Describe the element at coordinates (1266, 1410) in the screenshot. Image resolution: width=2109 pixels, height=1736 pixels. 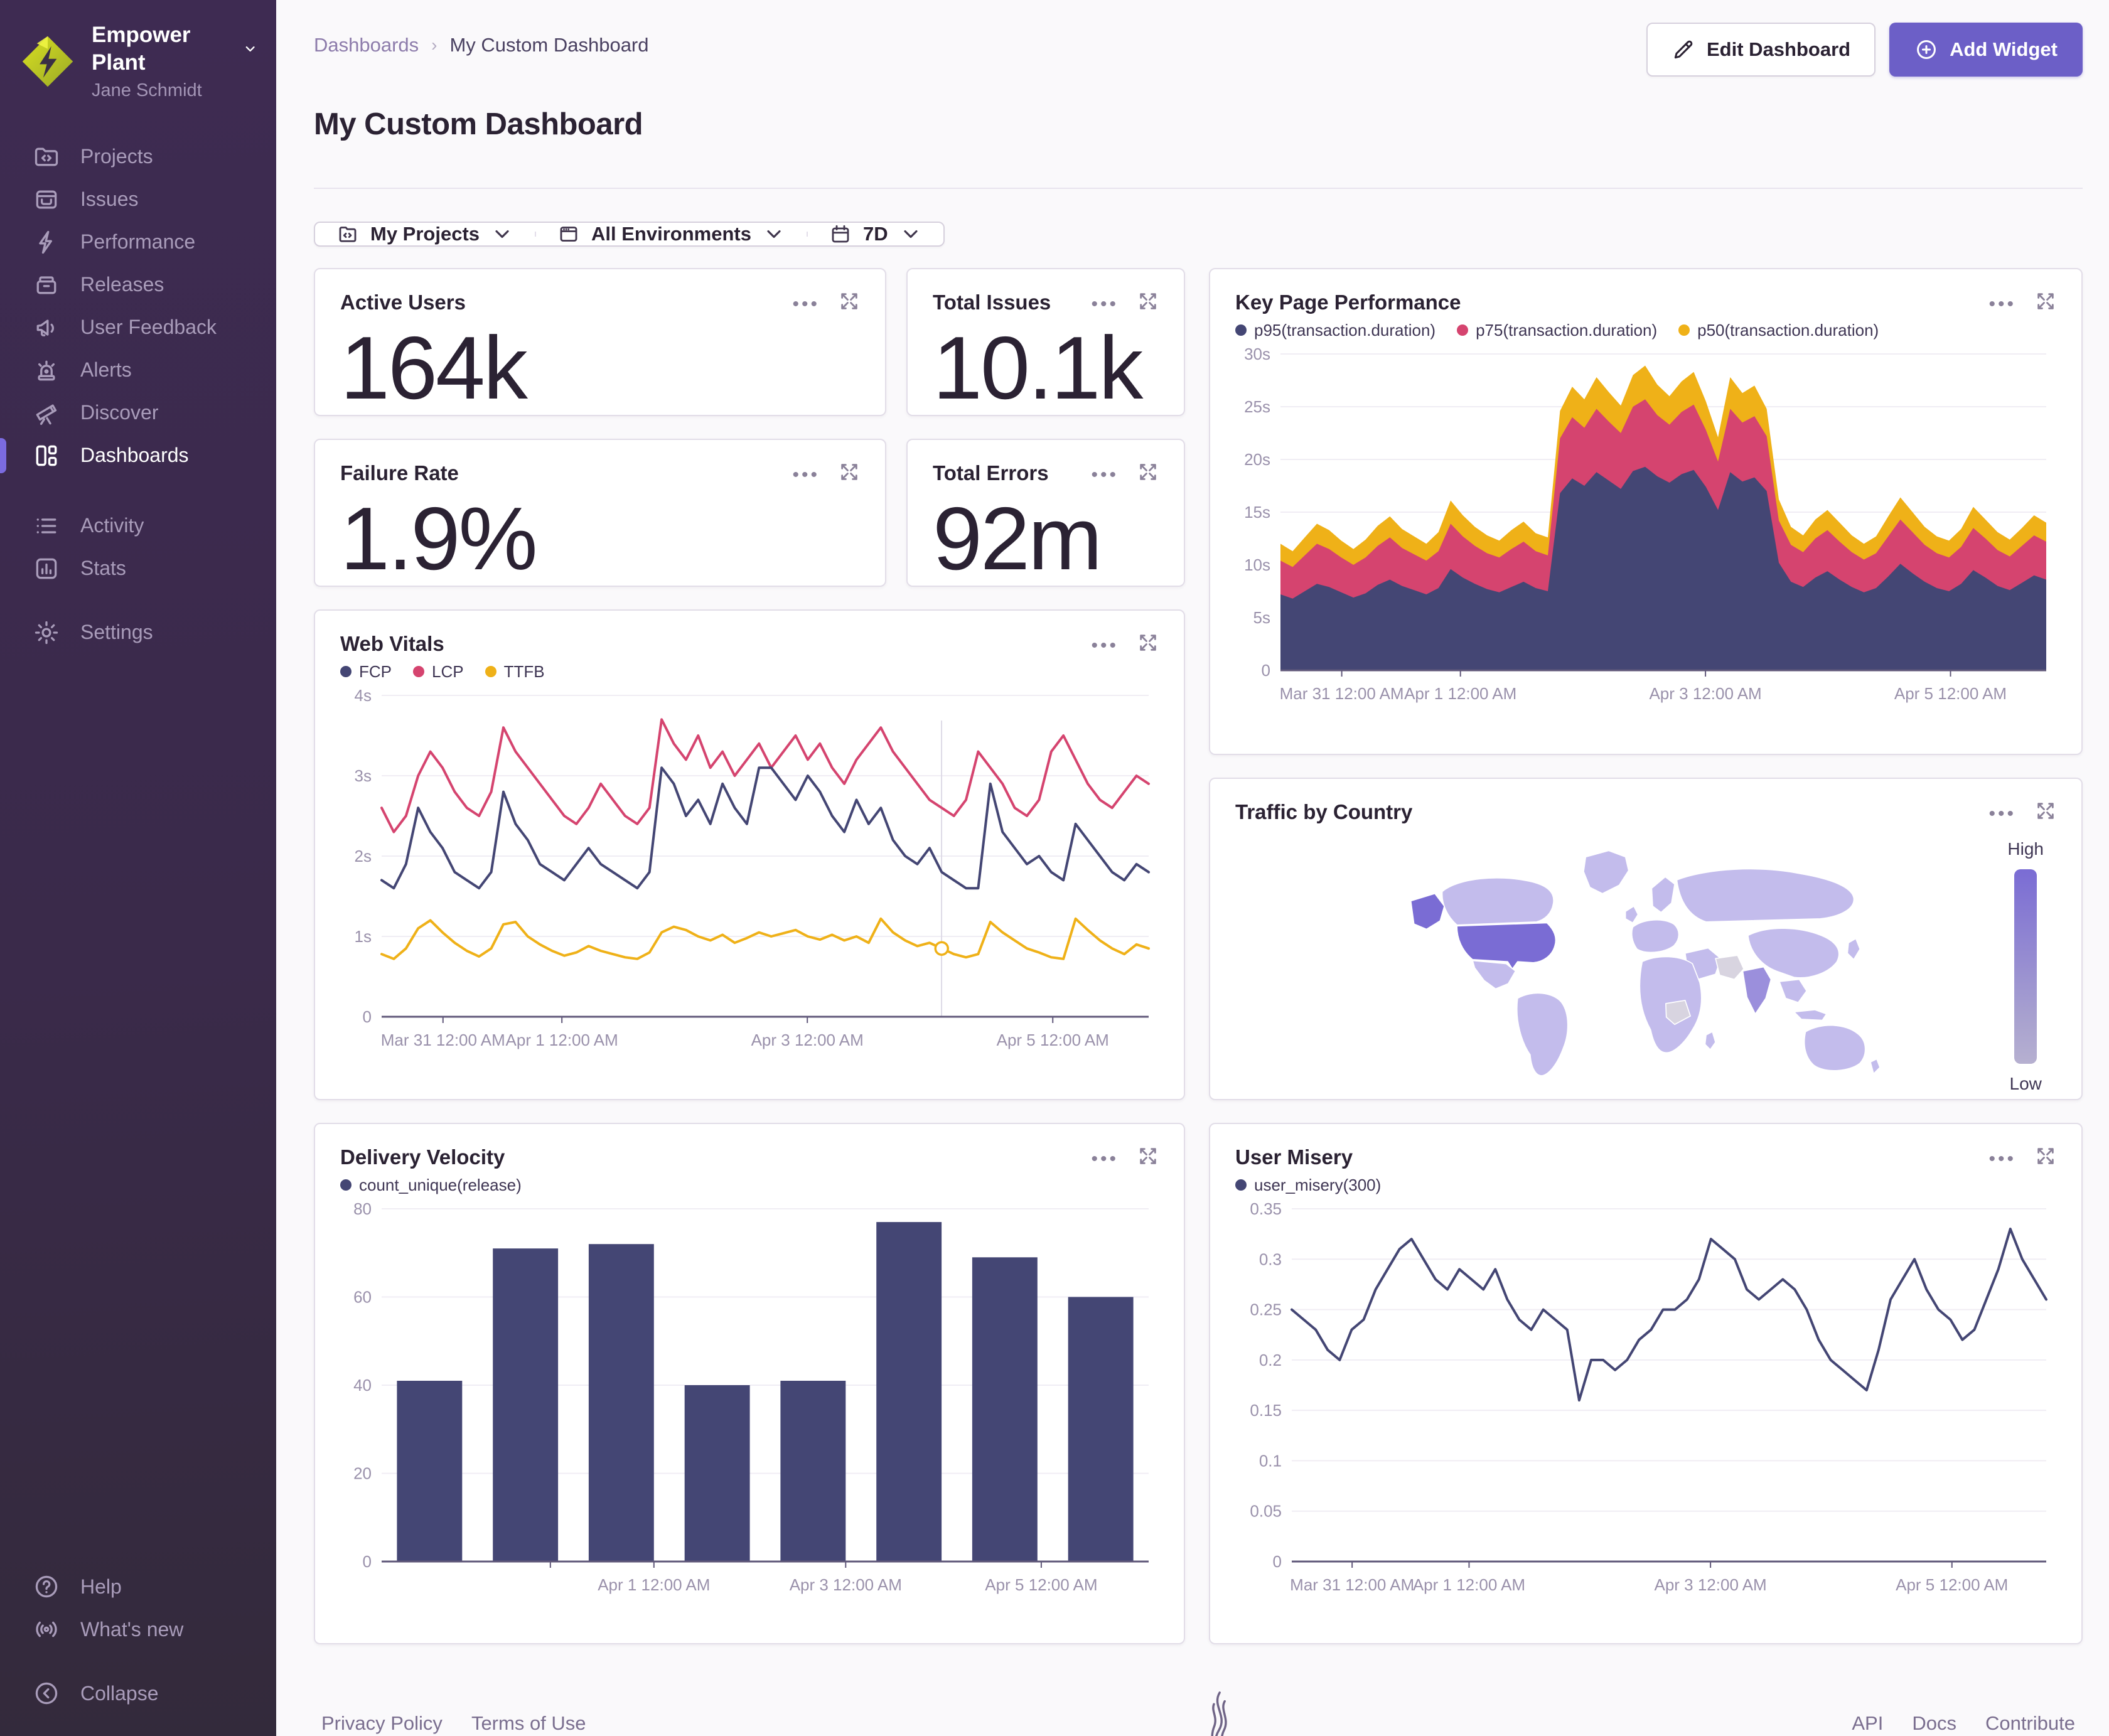
I see `svg-text: 0.15` at that location.